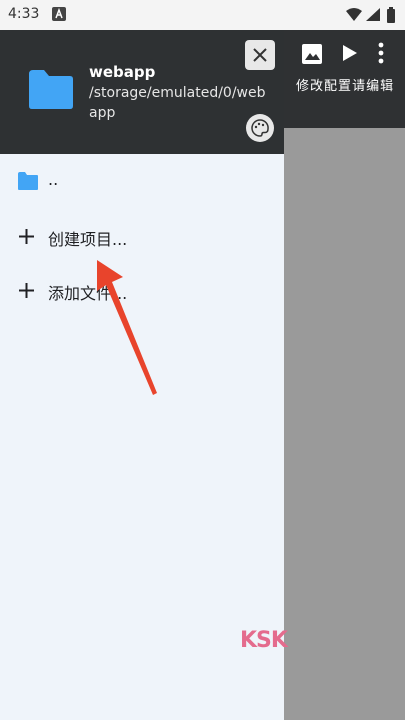  I want to click on watermark-logo: KSK, so click(264, 640).